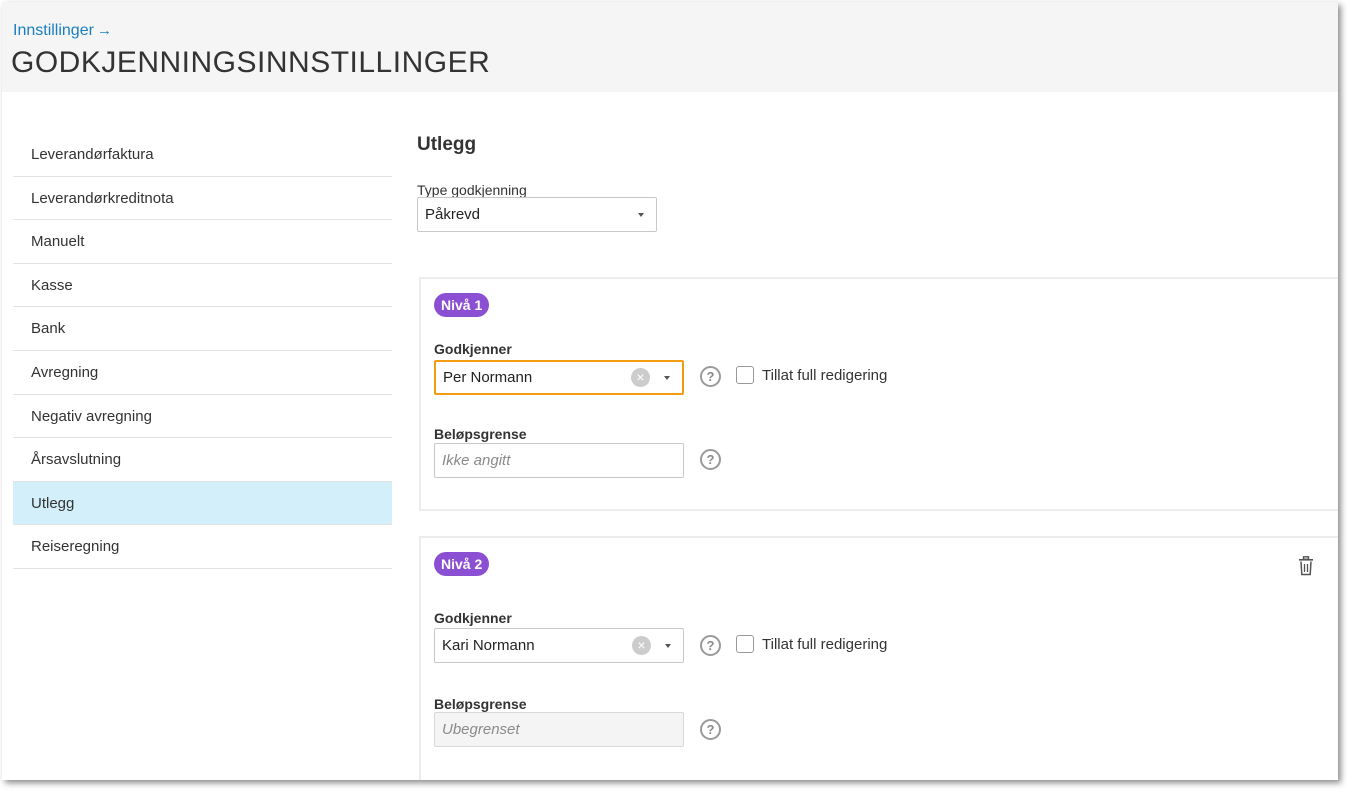 The width and height of the screenshot is (1352, 794). What do you see at coordinates (472, 190) in the screenshot?
I see `type-label: Type godkjenning` at bounding box center [472, 190].